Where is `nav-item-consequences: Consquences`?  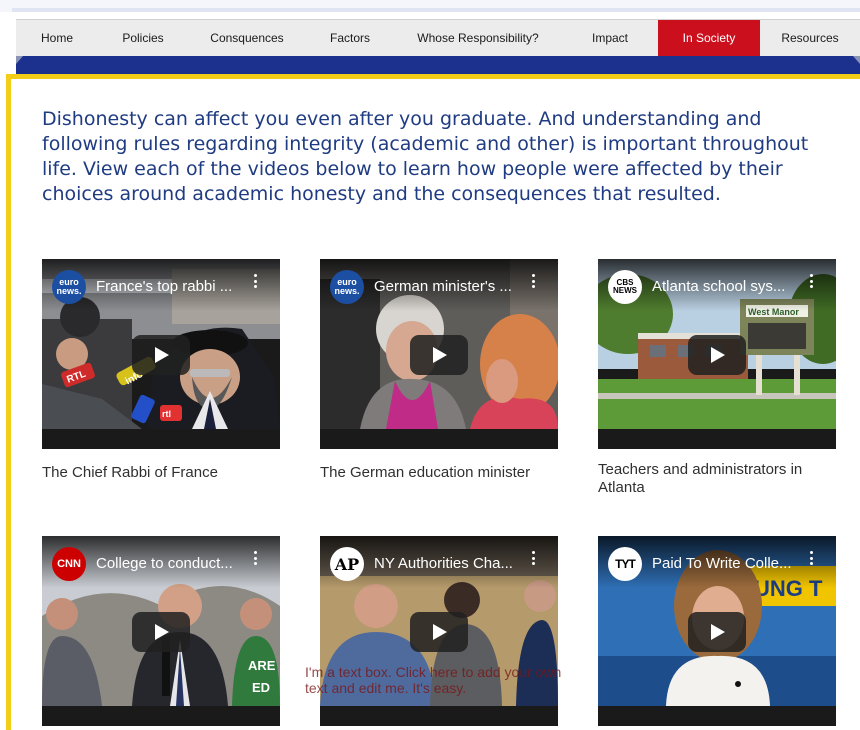 nav-item-consequences: Consquences is located at coordinates (247, 38).